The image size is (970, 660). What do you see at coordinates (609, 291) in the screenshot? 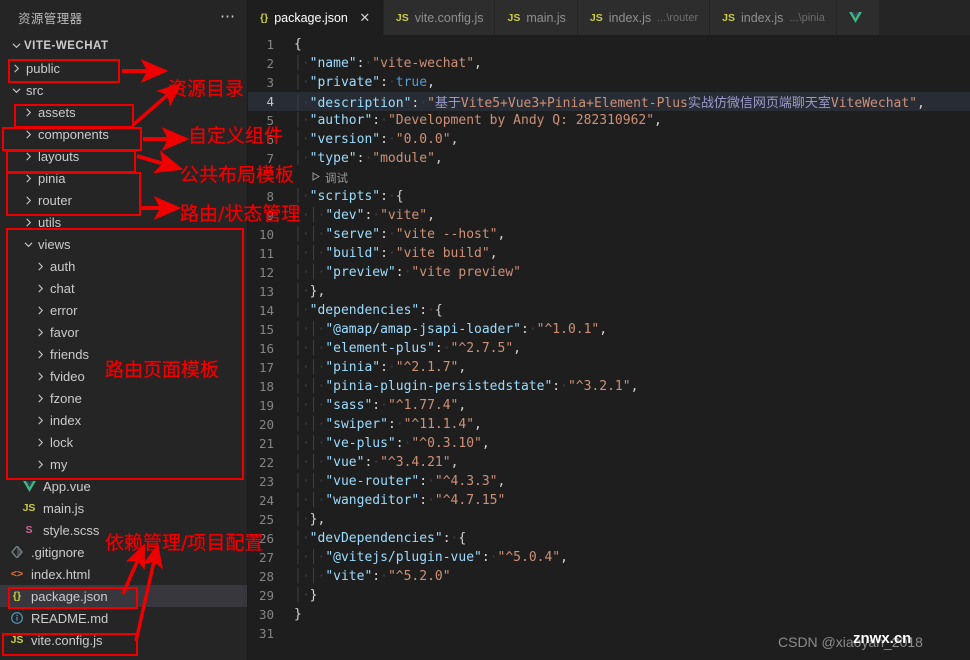
I see `code-line: 13 │·},` at bounding box center [609, 291].